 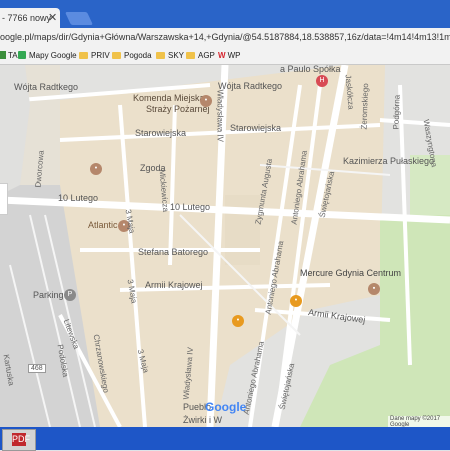 What do you see at coordinates (225, 439) in the screenshot?
I see `taskbar: PDF` at bounding box center [225, 439].